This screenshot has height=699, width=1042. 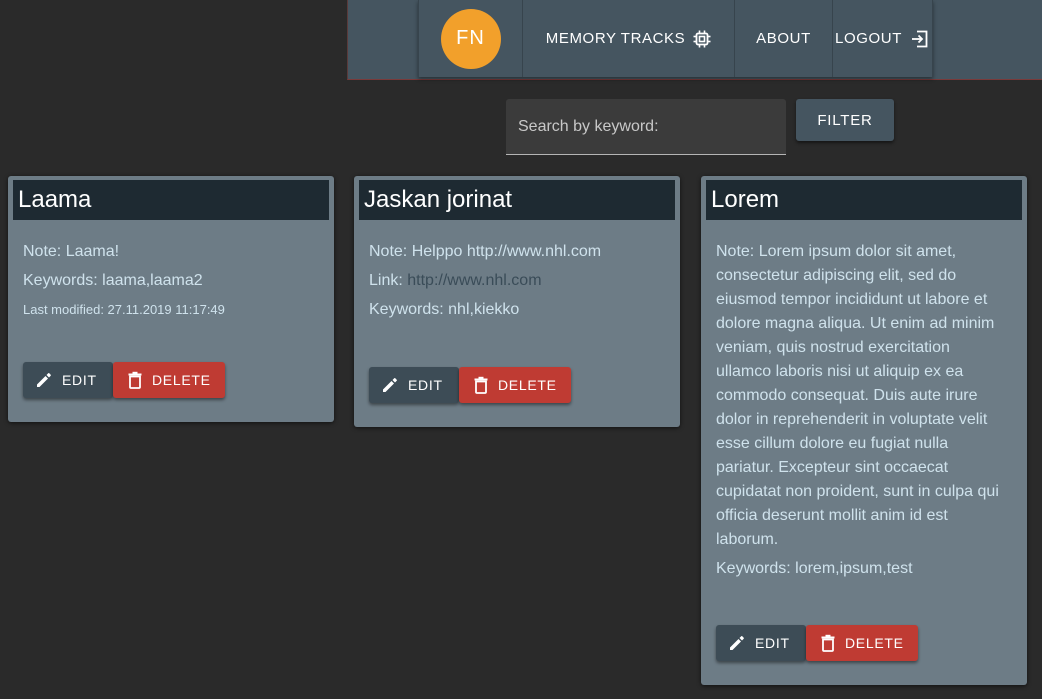 I want to click on note-line: ullamco laboris nisi ut aliquip ex ea, so click(x=840, y=371).